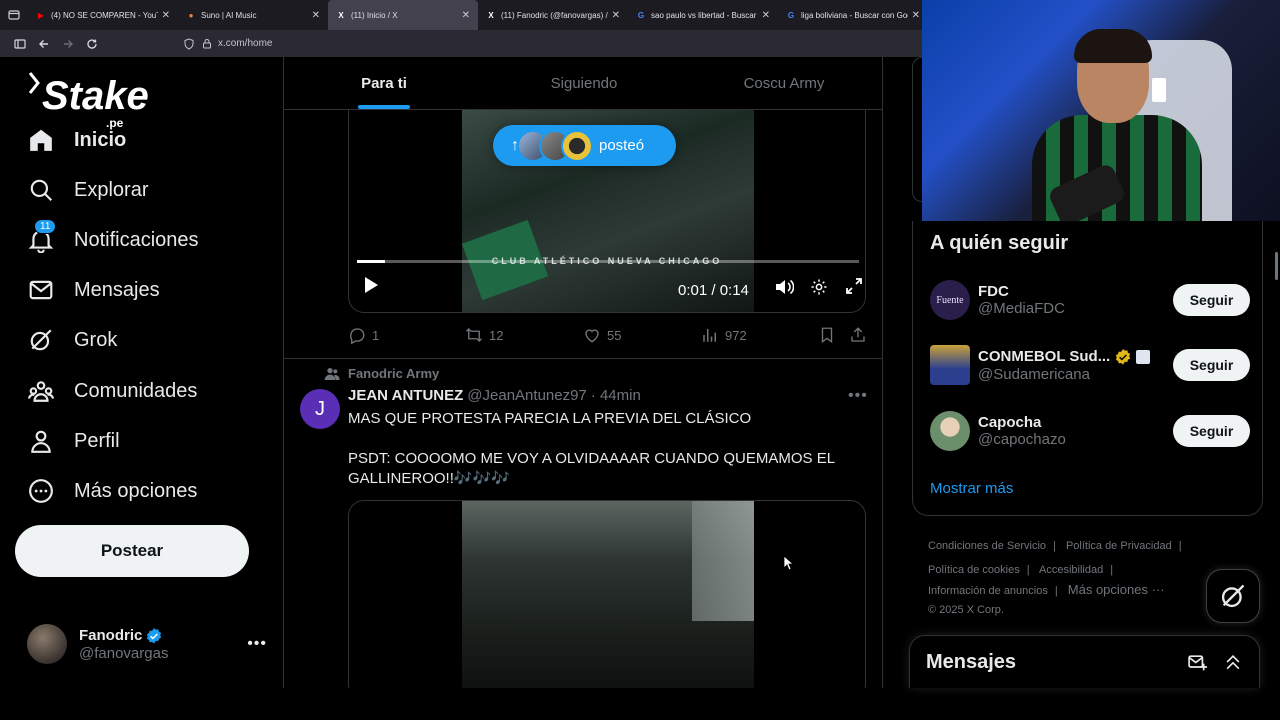 The height and width of the screenshot is (720, 1280). I want to click on tab-favicon-icon: X, so click(341, 15).